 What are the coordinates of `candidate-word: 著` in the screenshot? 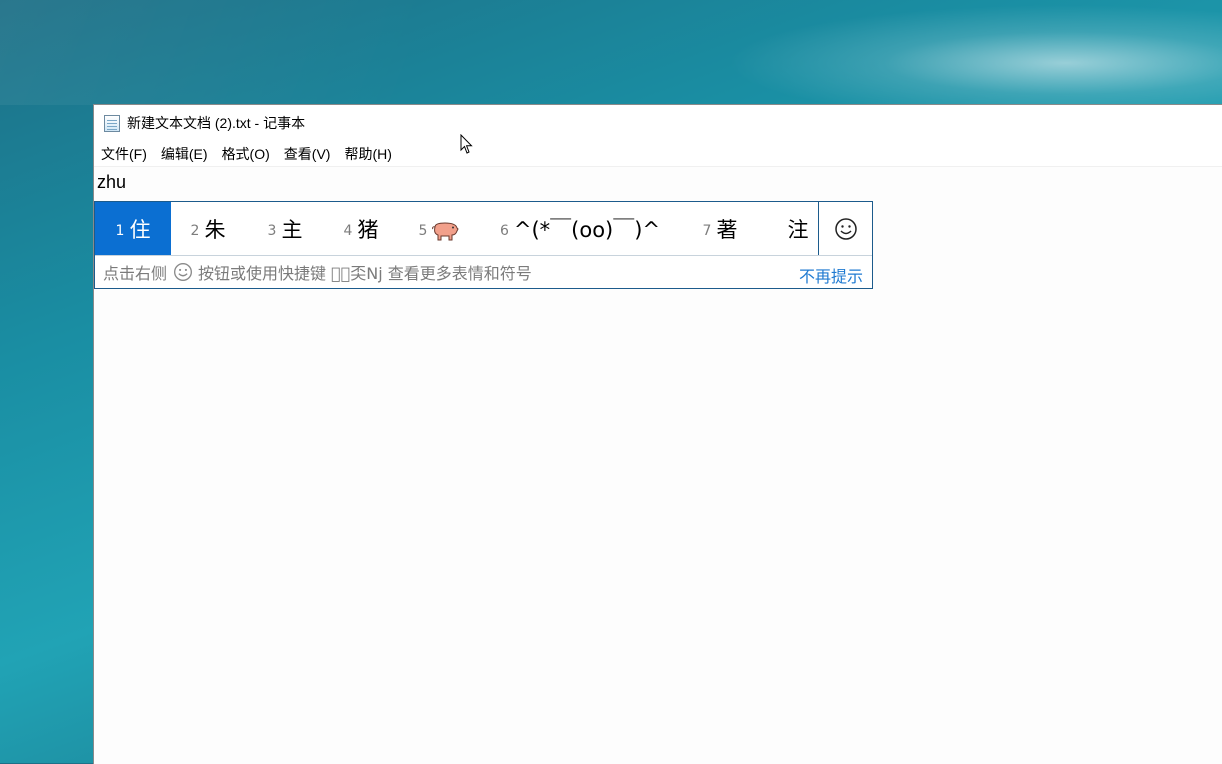 It's located at (727, 229).